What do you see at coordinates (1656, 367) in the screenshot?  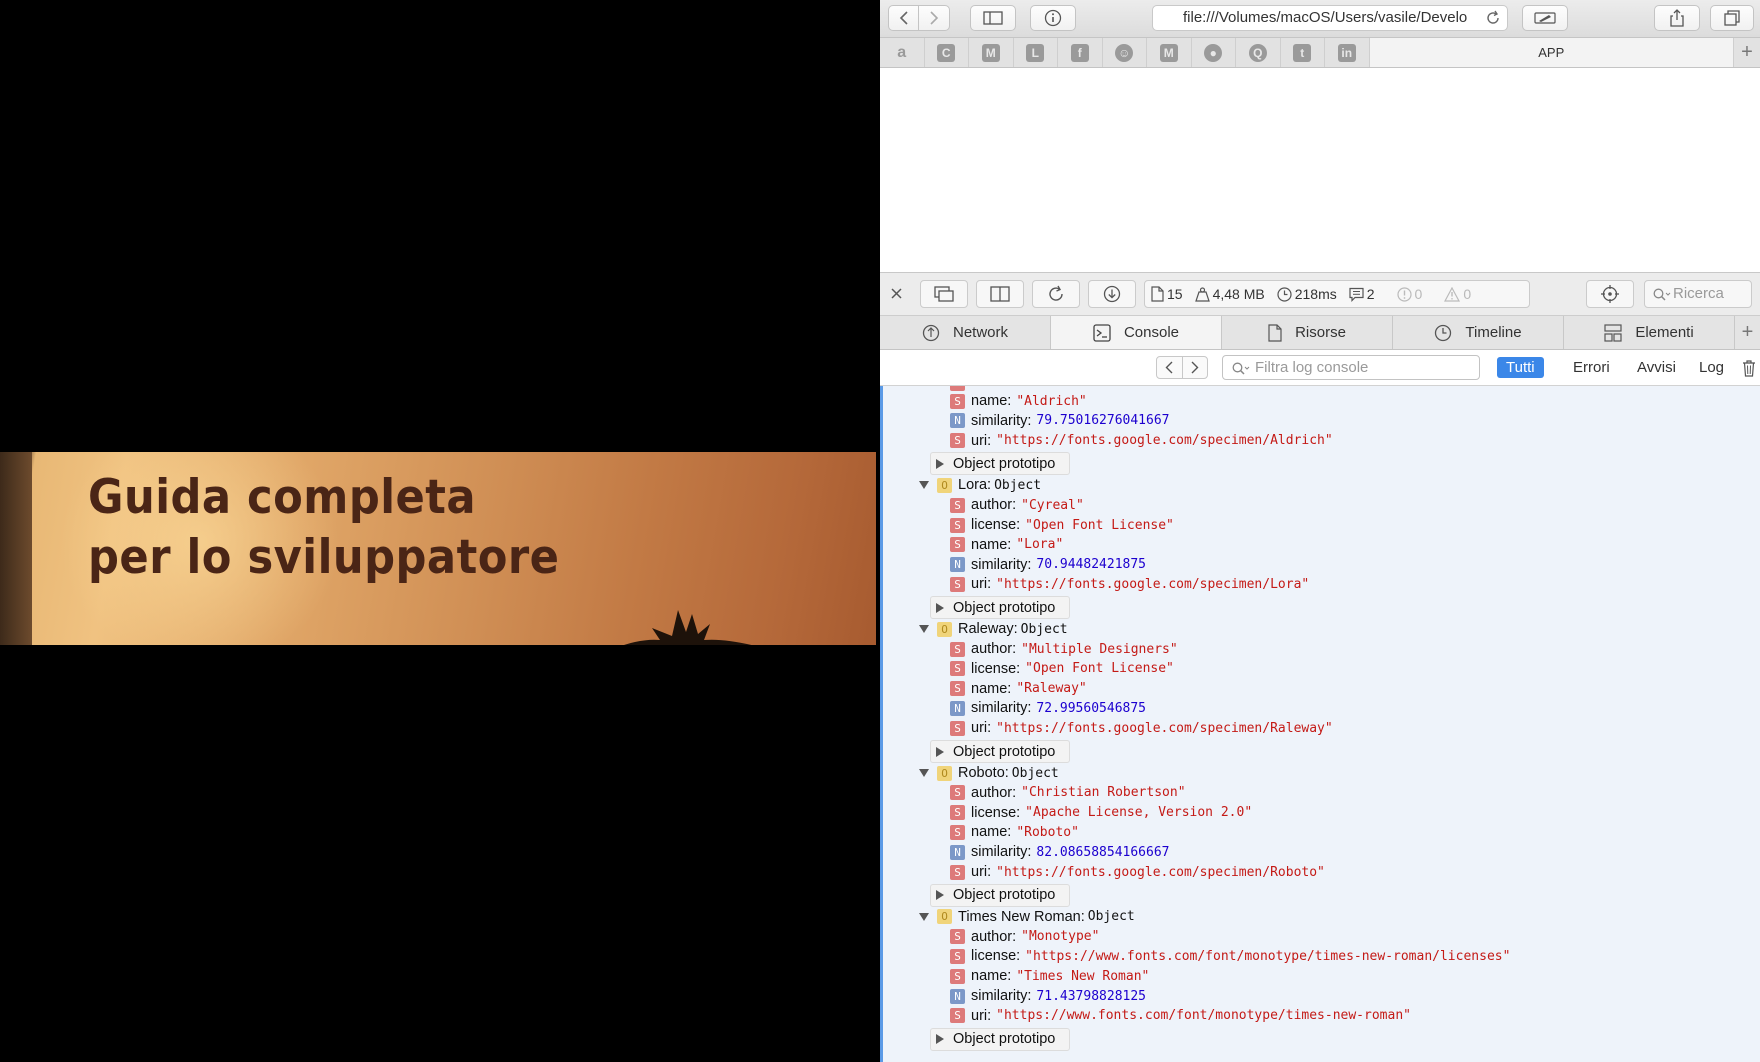 I see `filter-warnings: Avvisi` at bounding box center [1656, 367].